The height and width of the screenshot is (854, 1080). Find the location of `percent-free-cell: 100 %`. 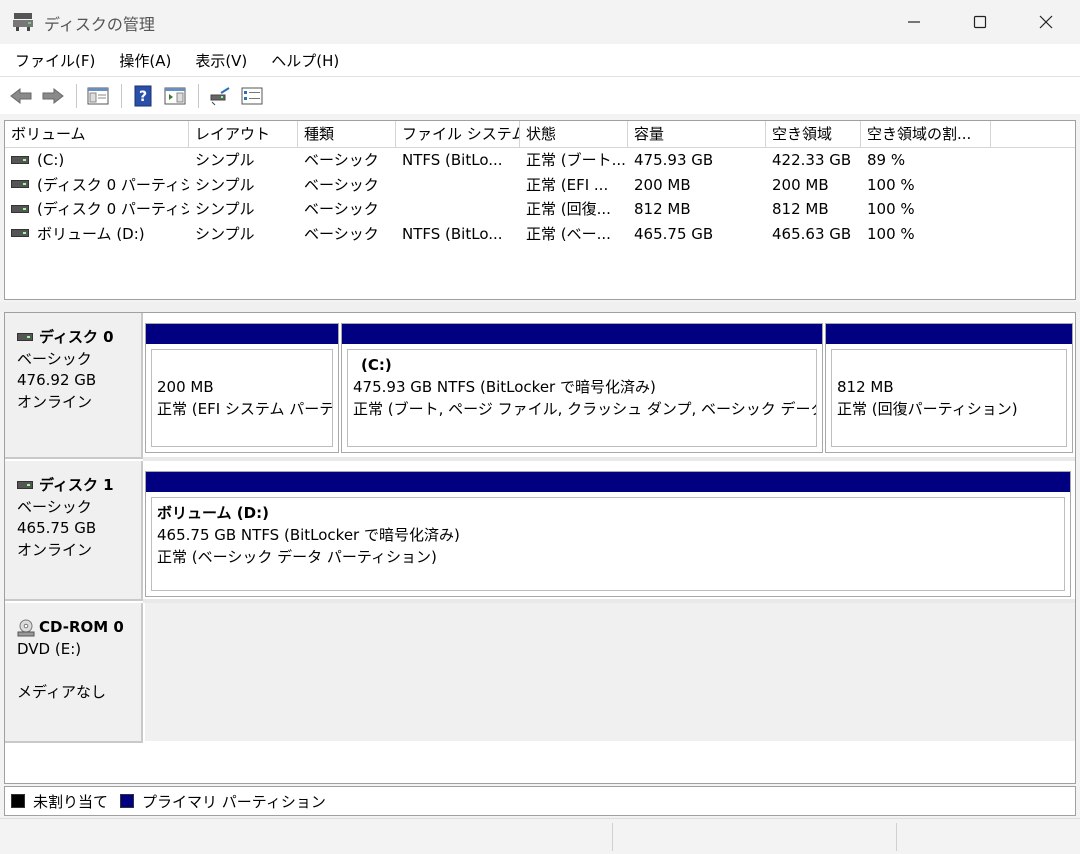

percent-free-cell: 100 % is located at coordinates (891, 233).